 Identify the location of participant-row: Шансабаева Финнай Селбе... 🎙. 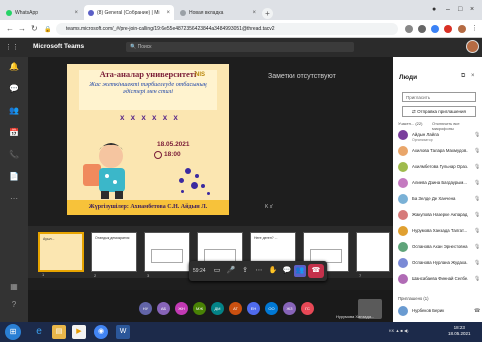
(439, 280).